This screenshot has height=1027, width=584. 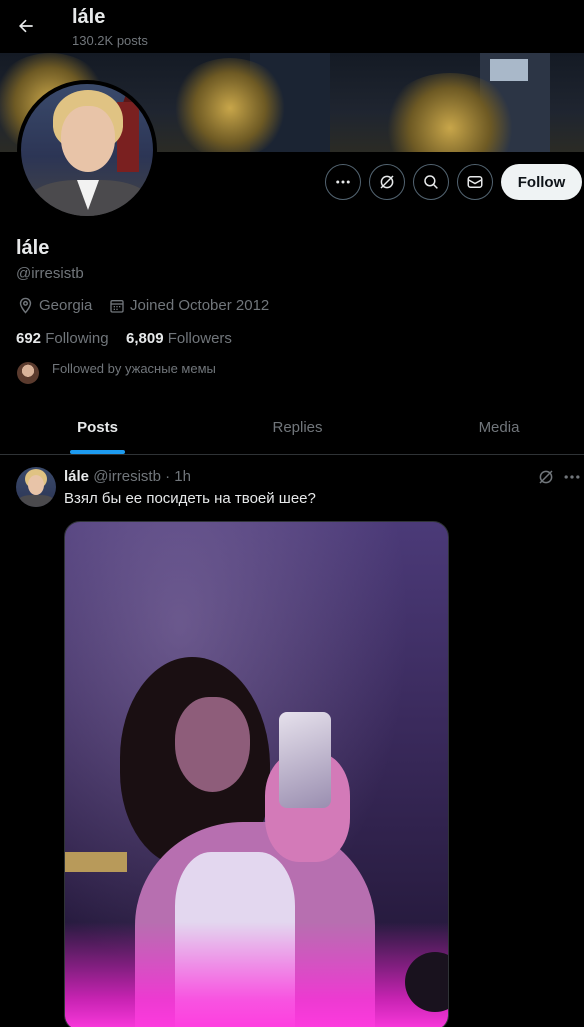 What do you see at coordinates (76, 476) in the screenshot?
I see `post-author-name: lále` at bounding box center [76, 476].